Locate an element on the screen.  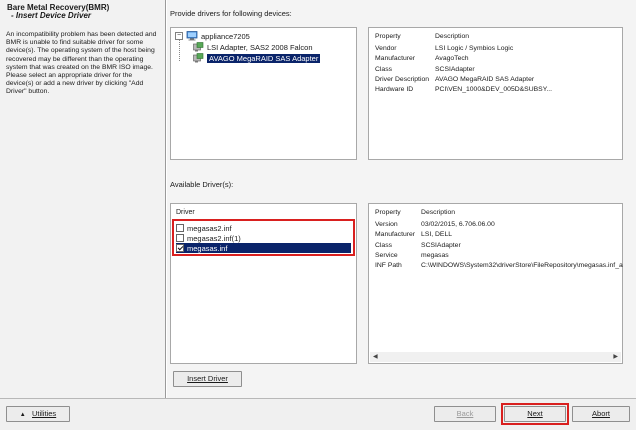
tree-root-label: appliance7205 is located at coordinates (225, 36).